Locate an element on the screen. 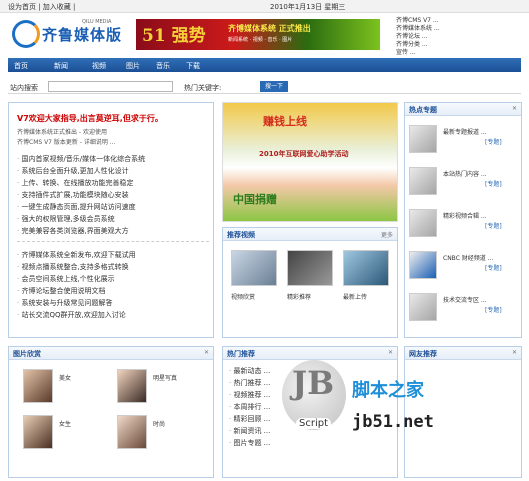 The height and width of the screenshot is (481, 529). list-item: 系统后台全面升级,更加人性化设计 is located at coordinates (113, 171).